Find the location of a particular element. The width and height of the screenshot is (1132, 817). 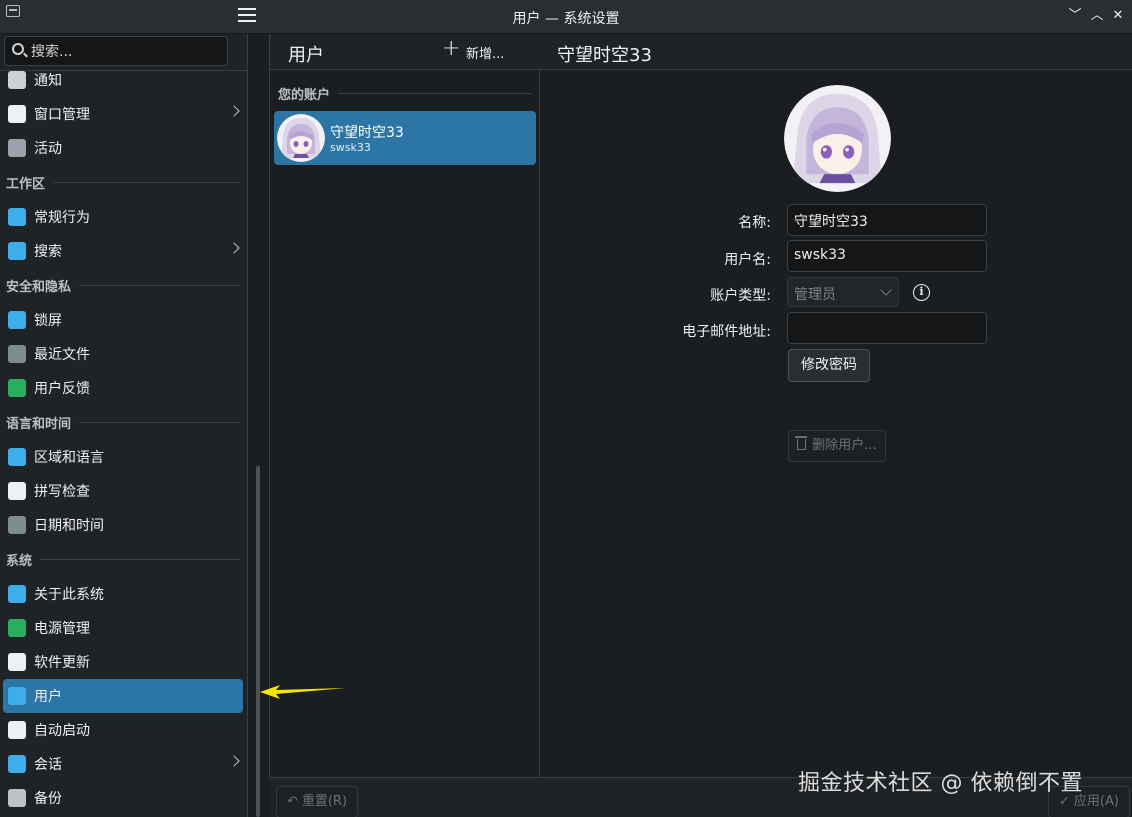

spellcheck-icon is located at coordinates (17, 491).